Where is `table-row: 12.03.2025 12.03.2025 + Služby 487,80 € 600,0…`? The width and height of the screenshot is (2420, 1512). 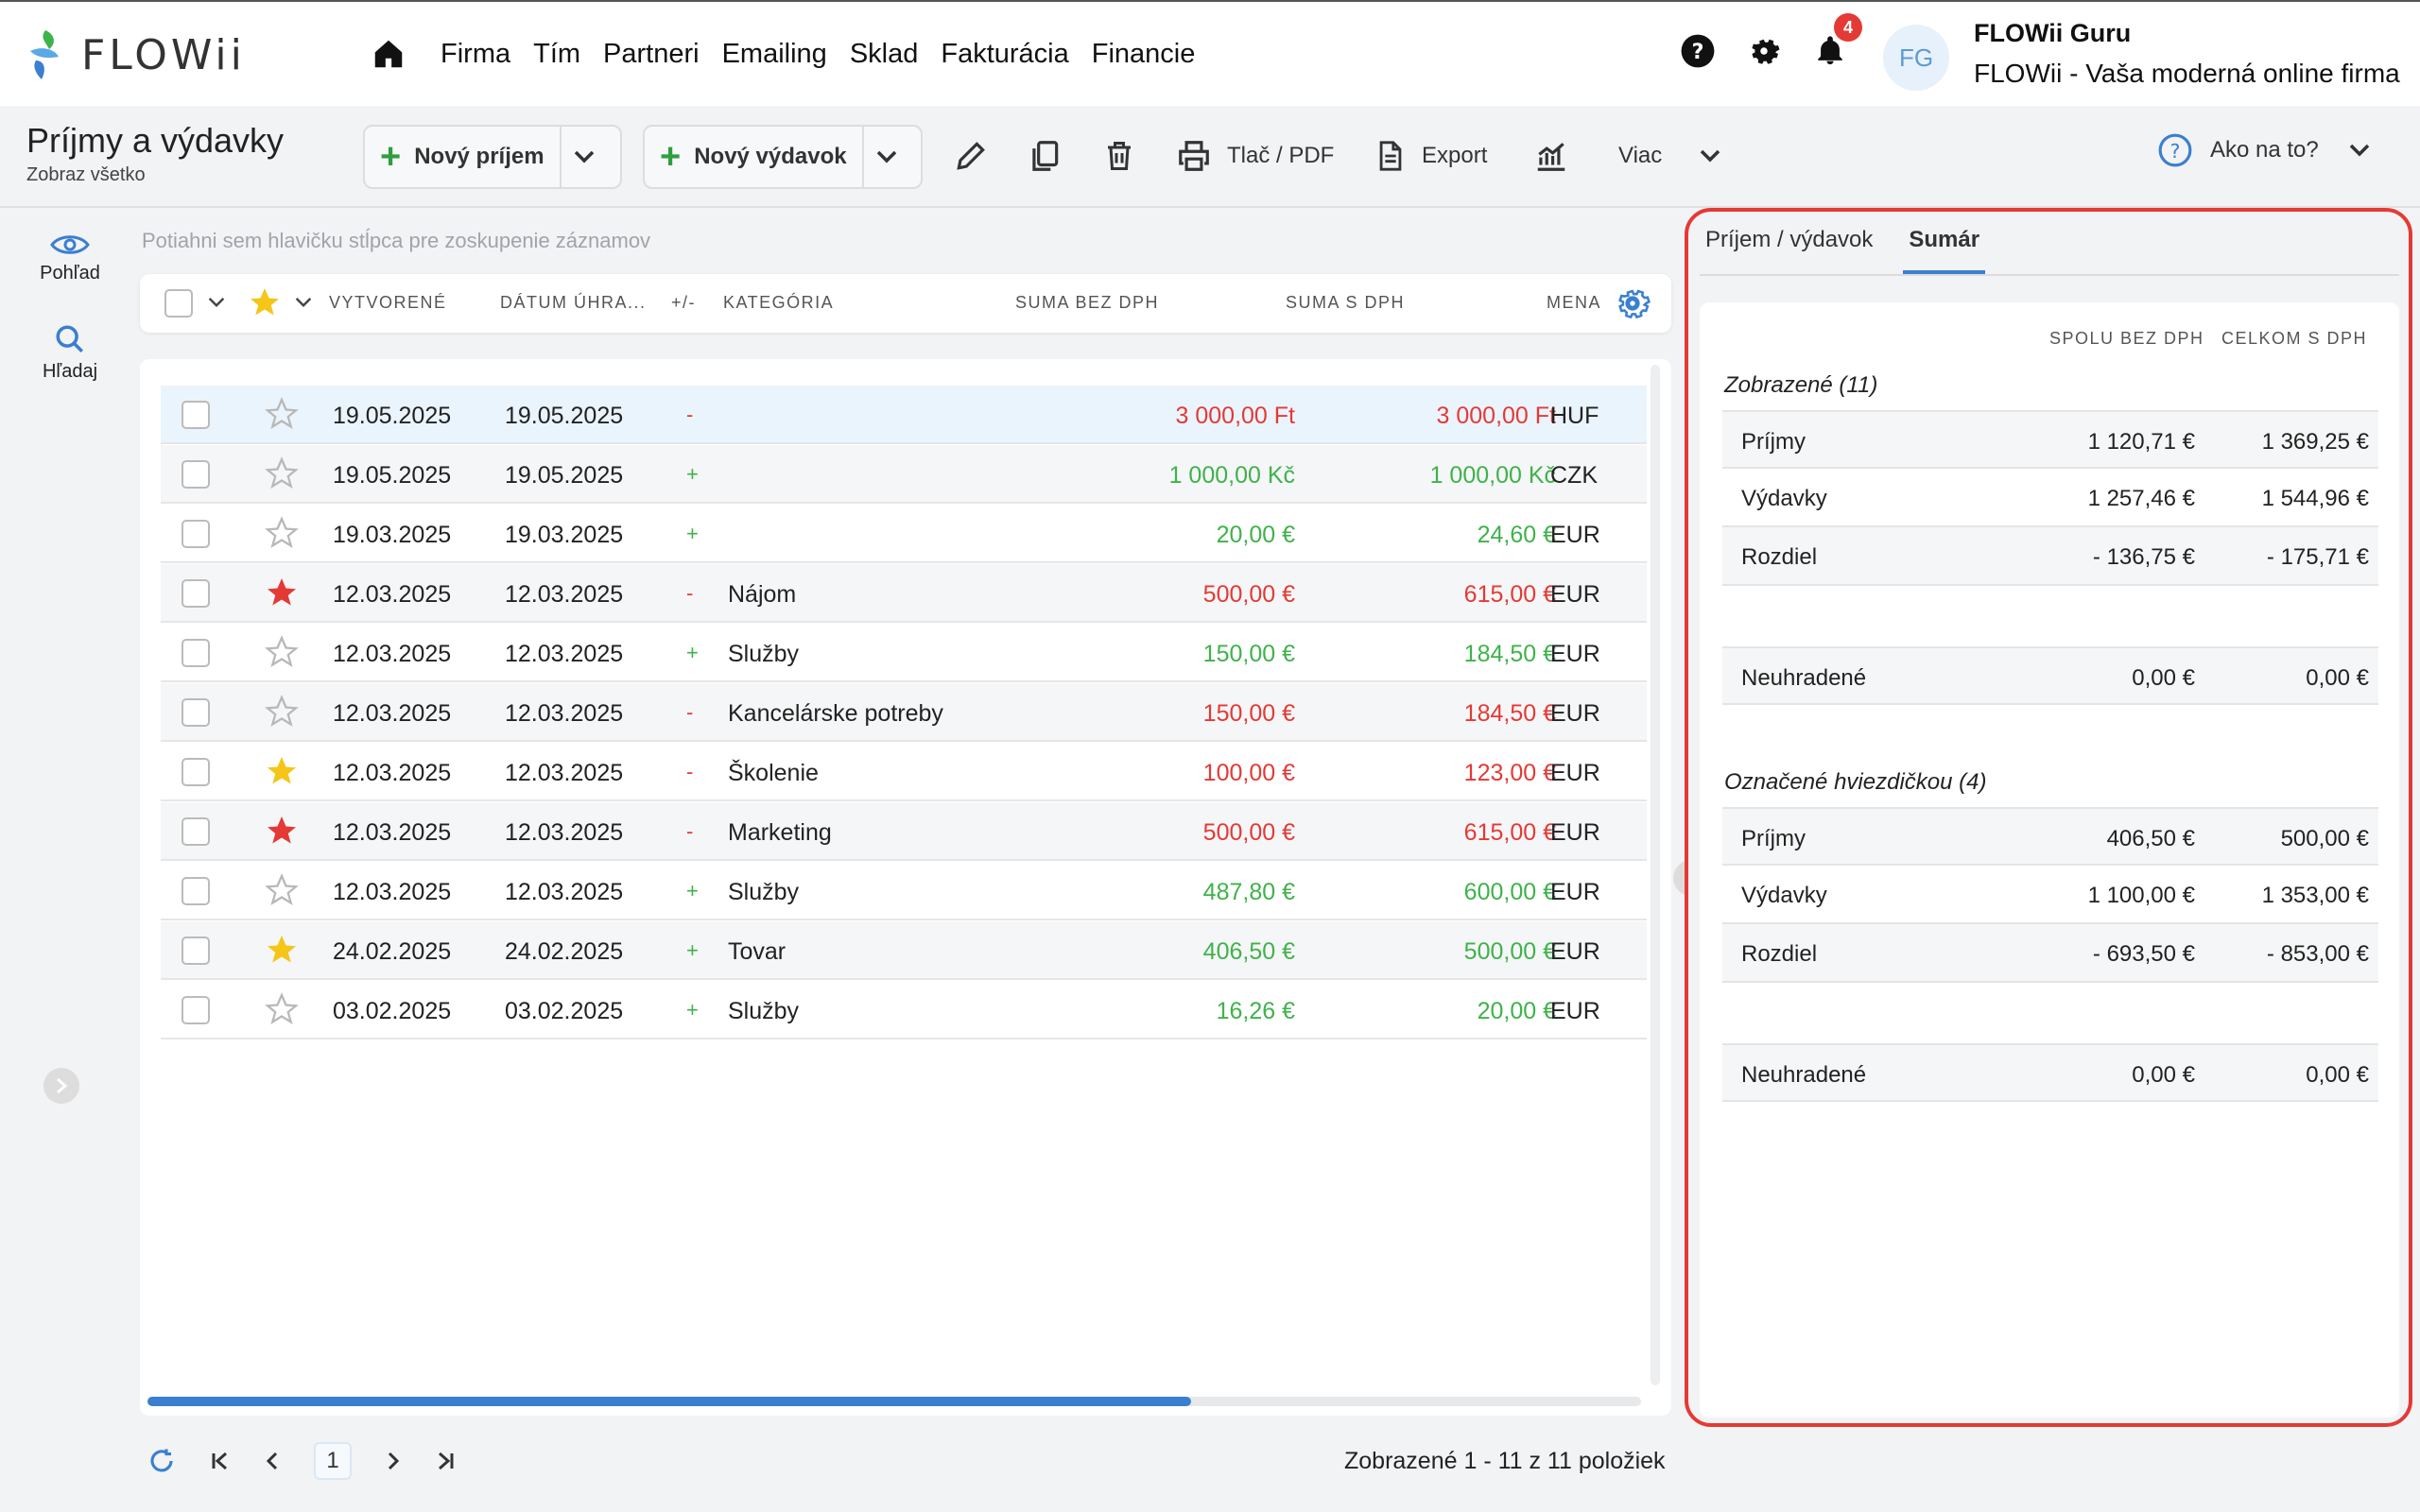 table-row: 12.03.2025 12.03.2025 + Služby 487,80 € 600,0… is located at coordinates (904, 891).